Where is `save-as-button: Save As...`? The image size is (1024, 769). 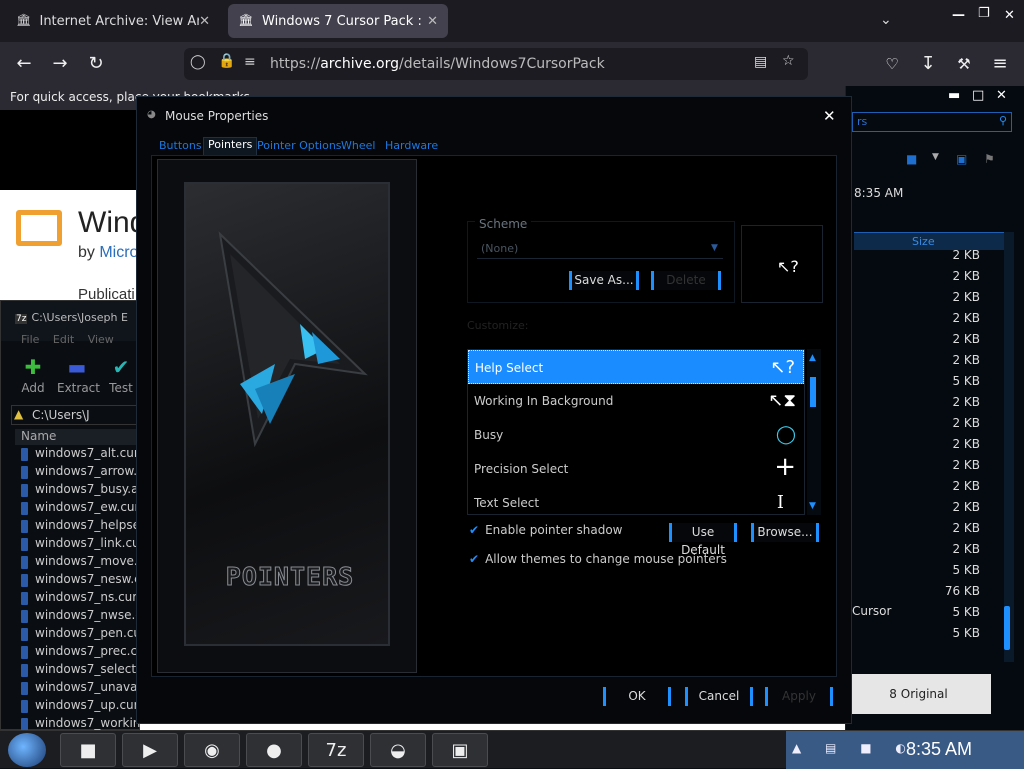 save-as-button: Save As... is located at coordinates (604, 280).